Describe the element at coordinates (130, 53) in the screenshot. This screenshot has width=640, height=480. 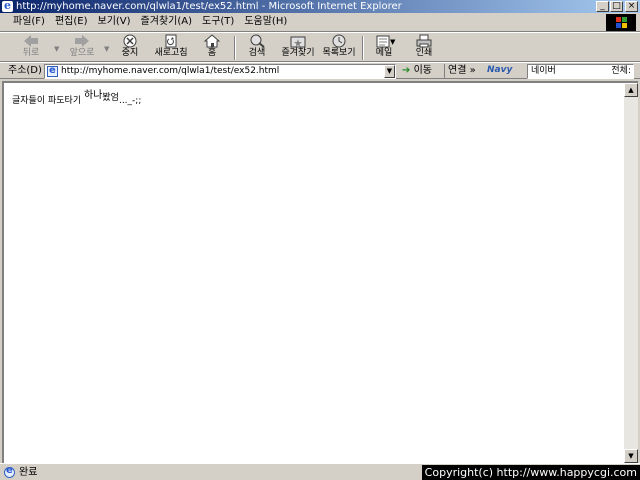
I see `stop-label: 중지` at that location.